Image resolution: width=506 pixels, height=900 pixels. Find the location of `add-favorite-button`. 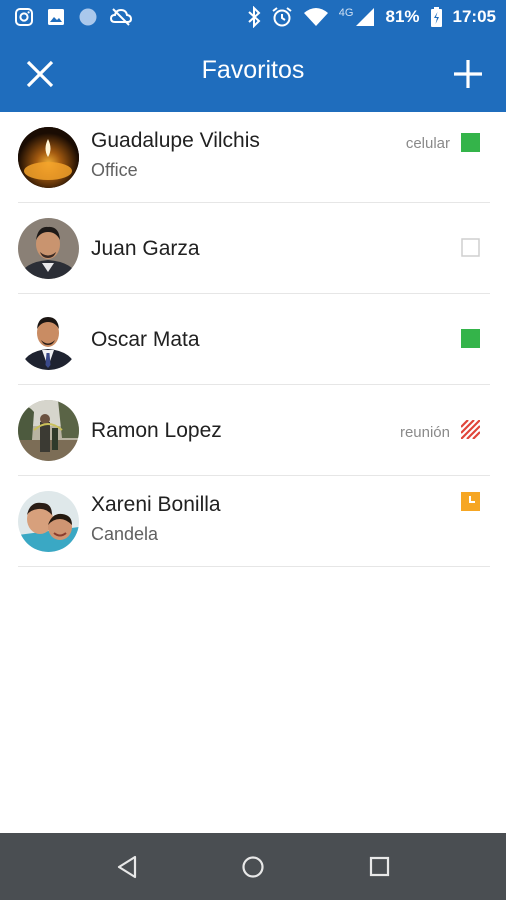

add-favorite-button is located at coordinates (468, 74).